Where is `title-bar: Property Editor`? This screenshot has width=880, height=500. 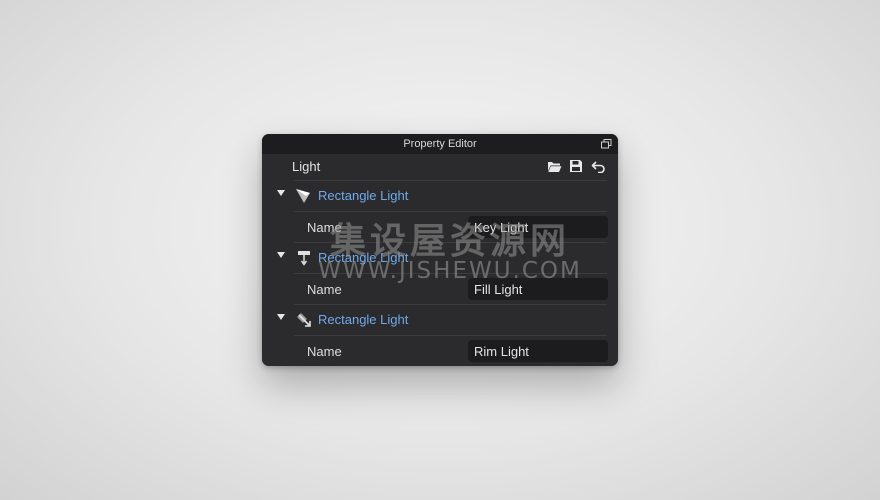
title-bar: Property Editor is located at coordinates (440, 144).